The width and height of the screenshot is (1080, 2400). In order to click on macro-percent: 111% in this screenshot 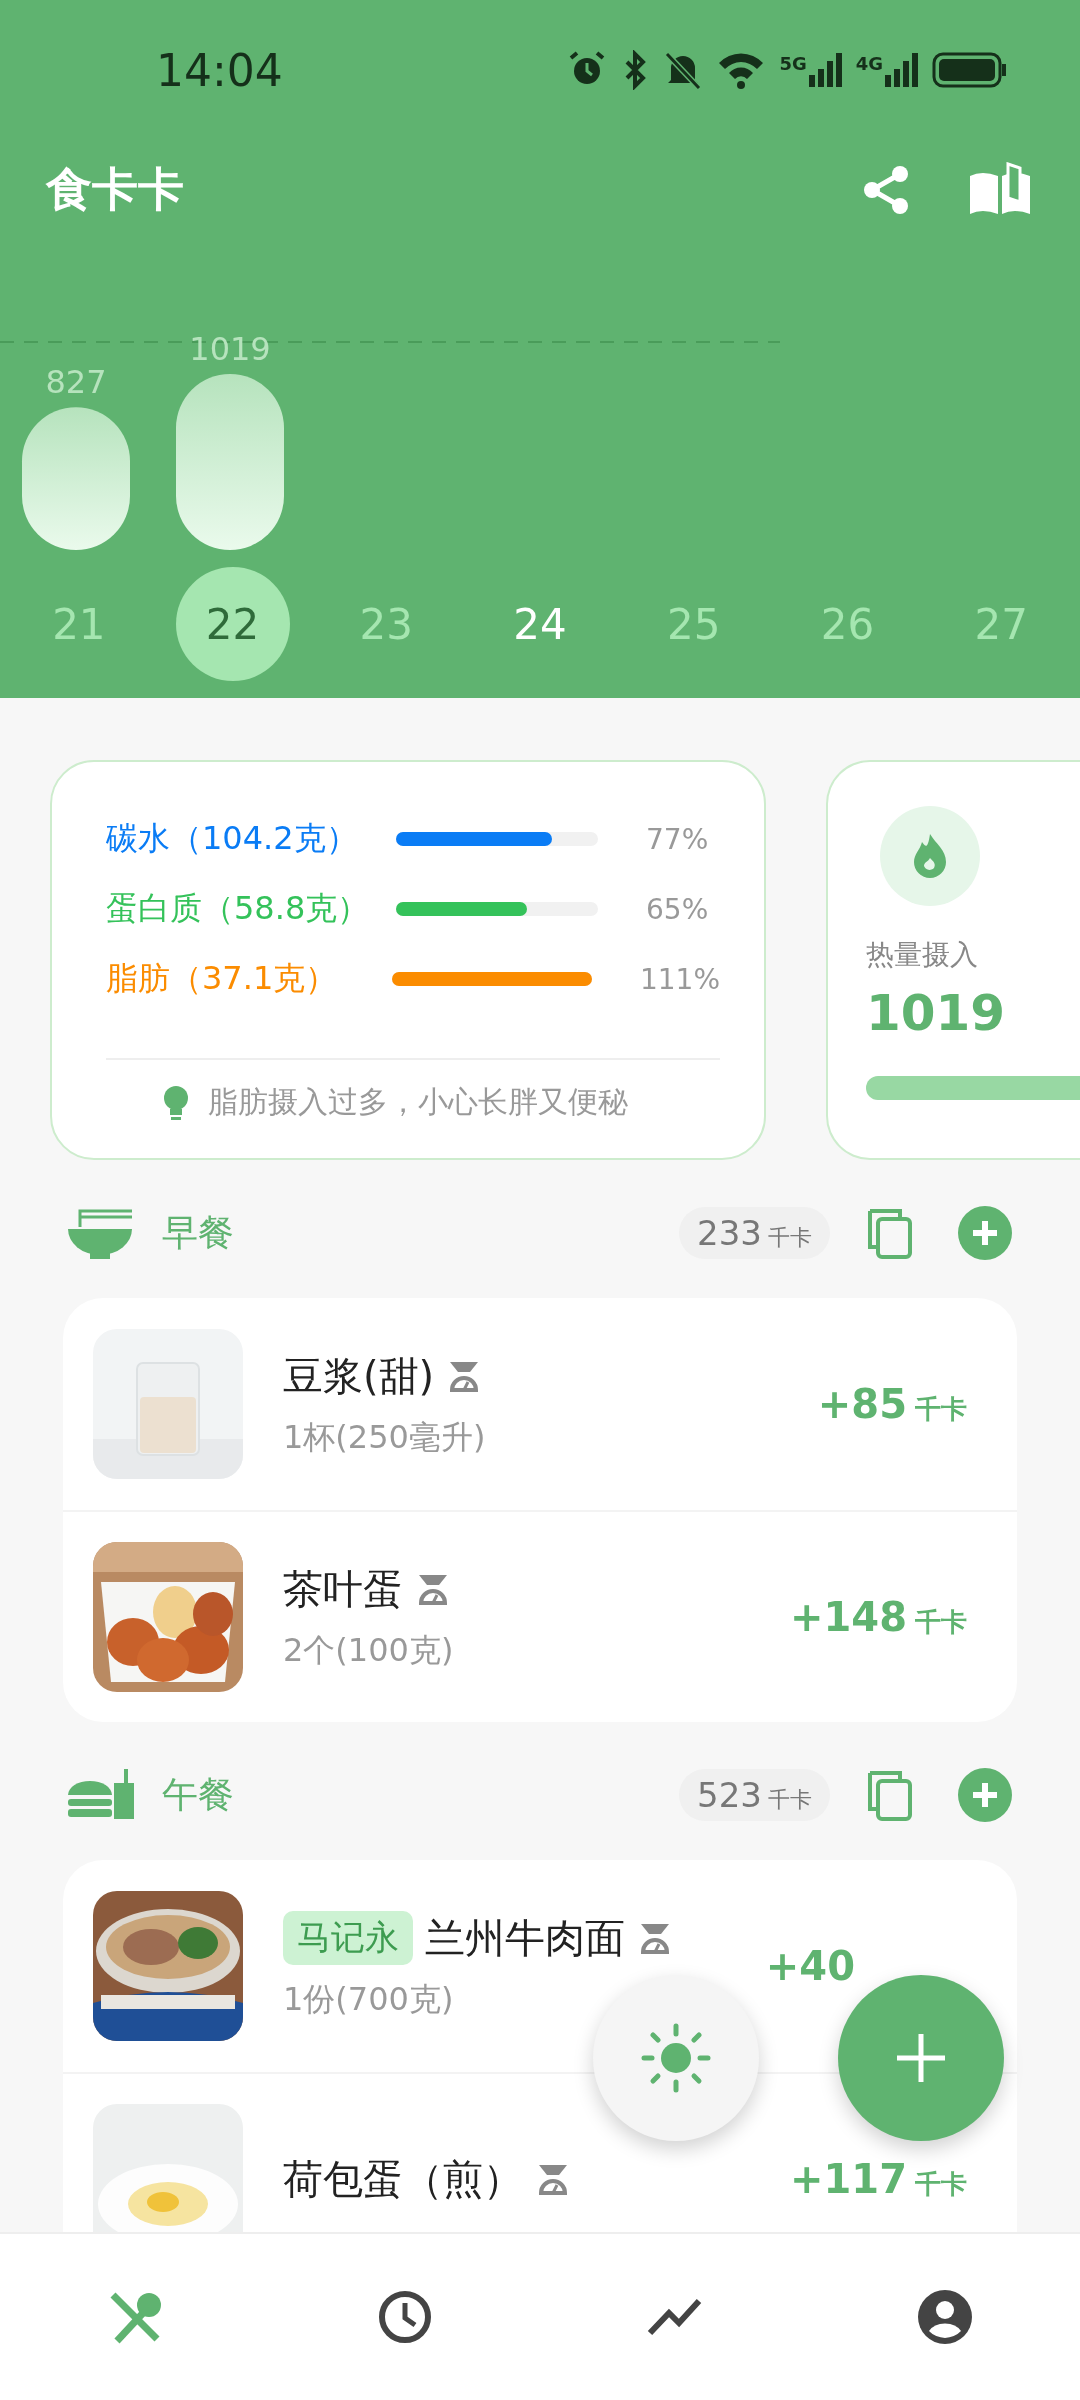, I will do `click(679, 979)`.